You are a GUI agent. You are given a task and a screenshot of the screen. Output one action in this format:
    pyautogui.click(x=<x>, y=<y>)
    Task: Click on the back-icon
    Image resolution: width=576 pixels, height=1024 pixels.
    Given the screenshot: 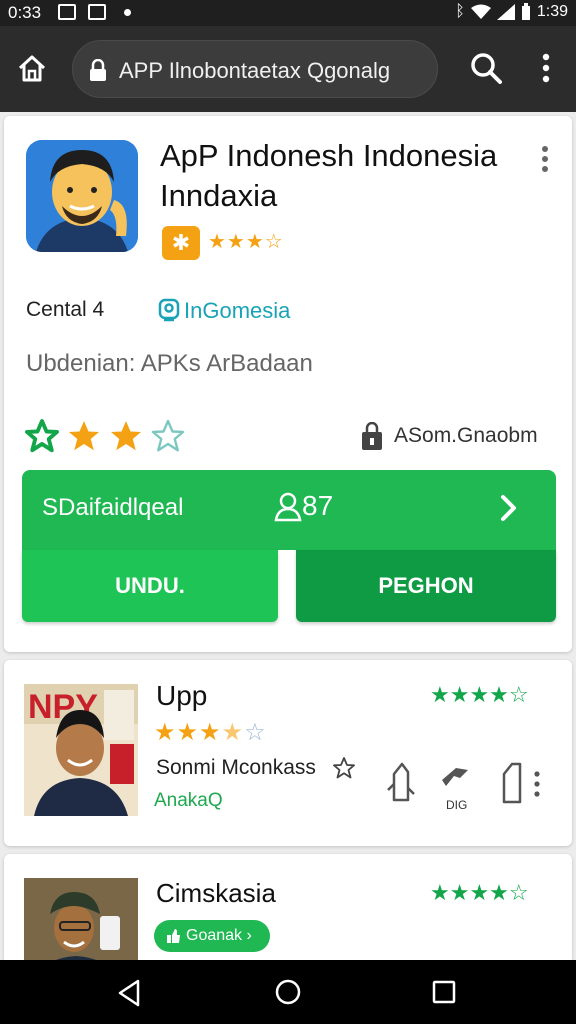 What is the action you would take?
    pyautogui.click(x=130, y=993)
    